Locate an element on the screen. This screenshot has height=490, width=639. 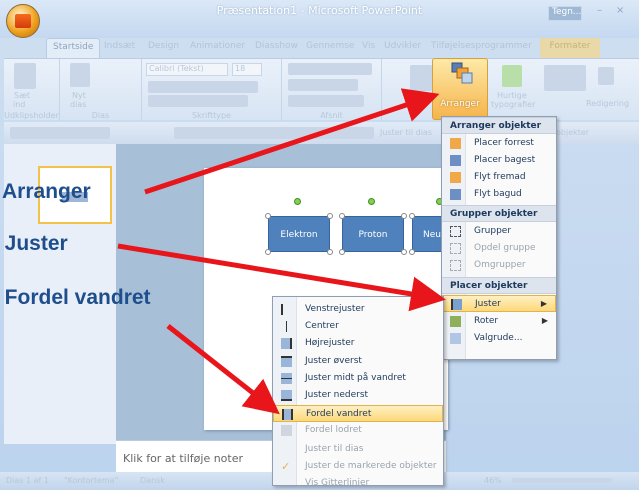
arrow-to-distribute is located at coordinates (223, 369).